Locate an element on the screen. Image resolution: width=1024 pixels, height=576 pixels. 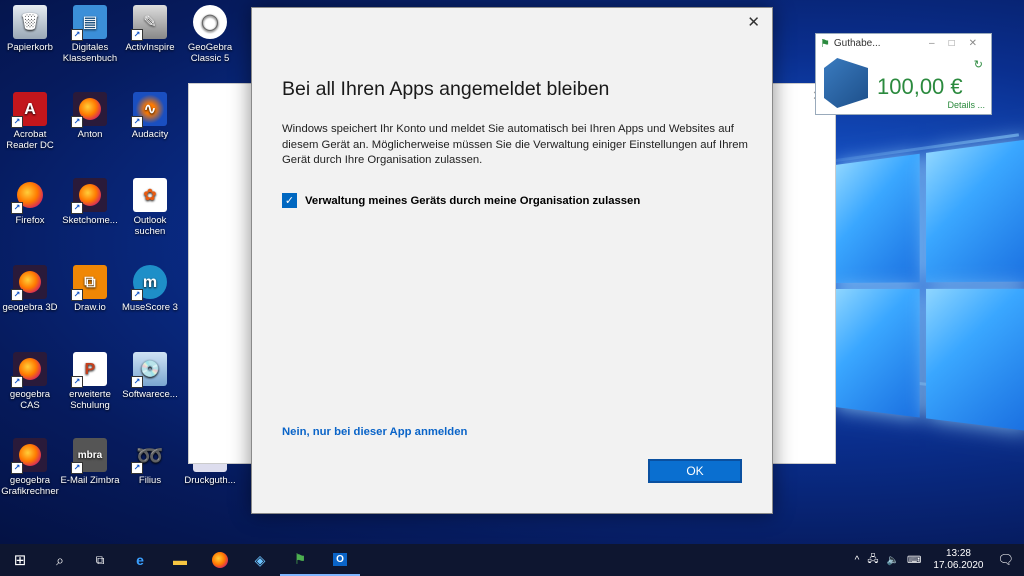
desktop-icon-label: E-Mail Zimbra is located at coordinates (90, 480).